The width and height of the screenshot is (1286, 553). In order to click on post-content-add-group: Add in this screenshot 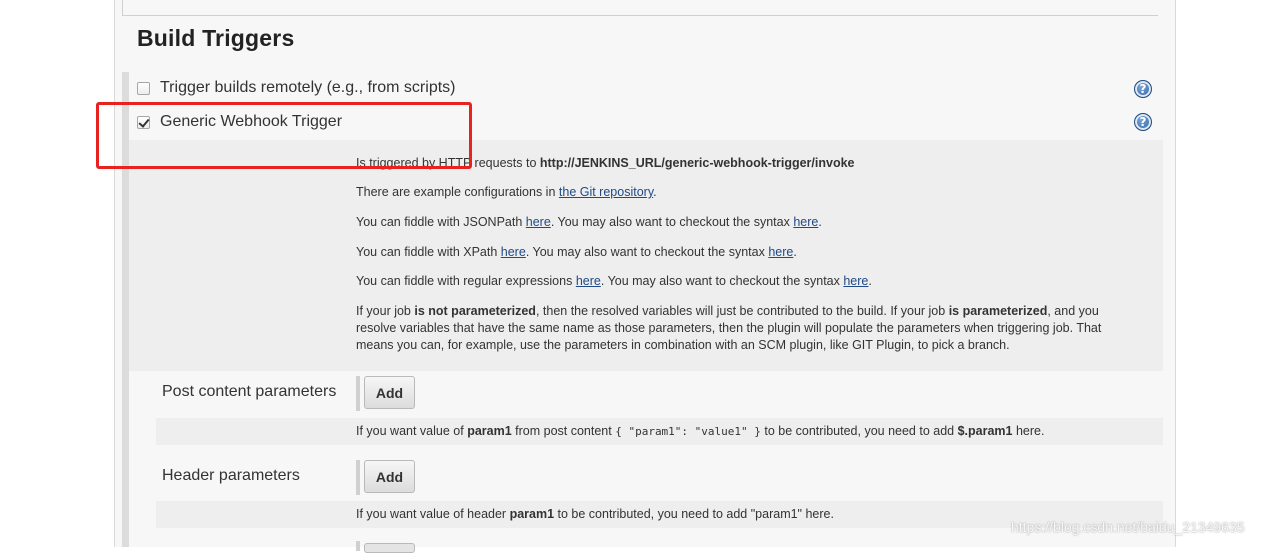, I will do `click(385, 393)`.